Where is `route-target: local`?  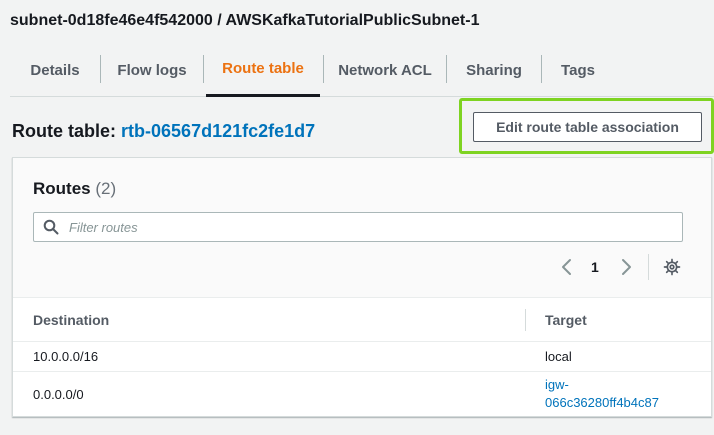
route-target: local is located at coordinates (558, 356).